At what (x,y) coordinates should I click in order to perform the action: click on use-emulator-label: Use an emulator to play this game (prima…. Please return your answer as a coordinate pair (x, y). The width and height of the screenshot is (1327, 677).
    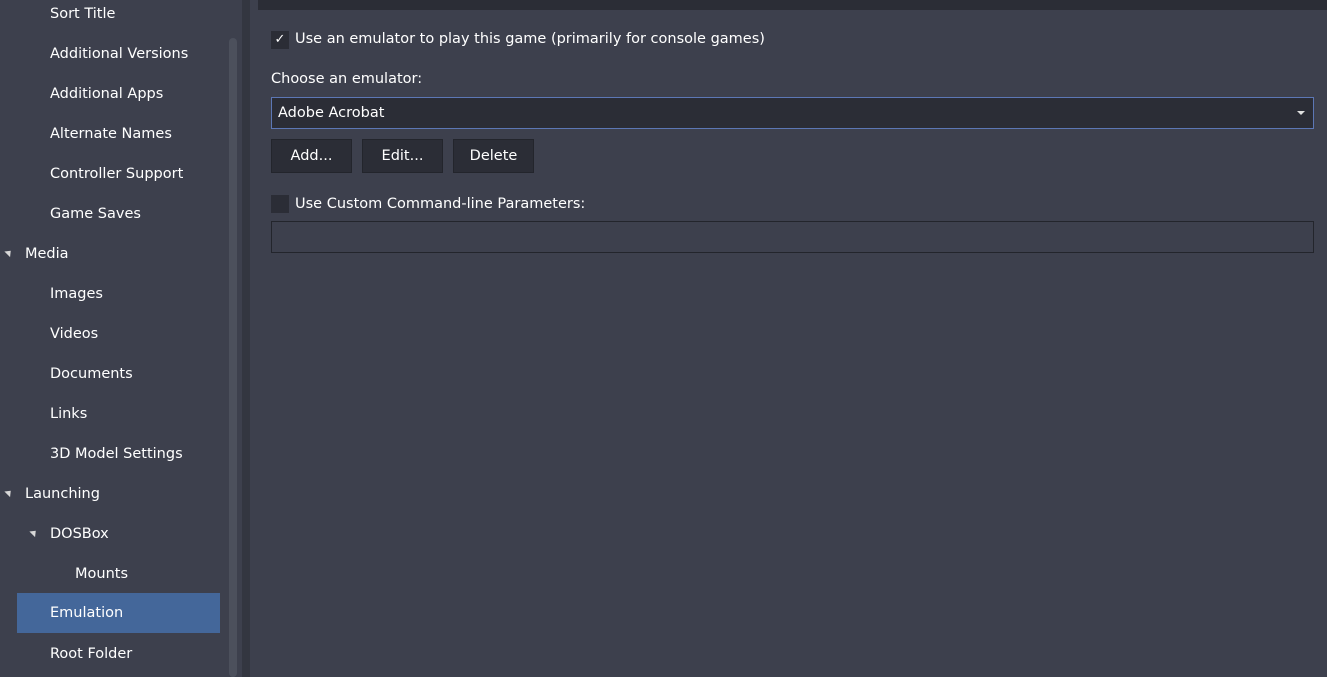
    Looking at the image, I should click on (530, 39).